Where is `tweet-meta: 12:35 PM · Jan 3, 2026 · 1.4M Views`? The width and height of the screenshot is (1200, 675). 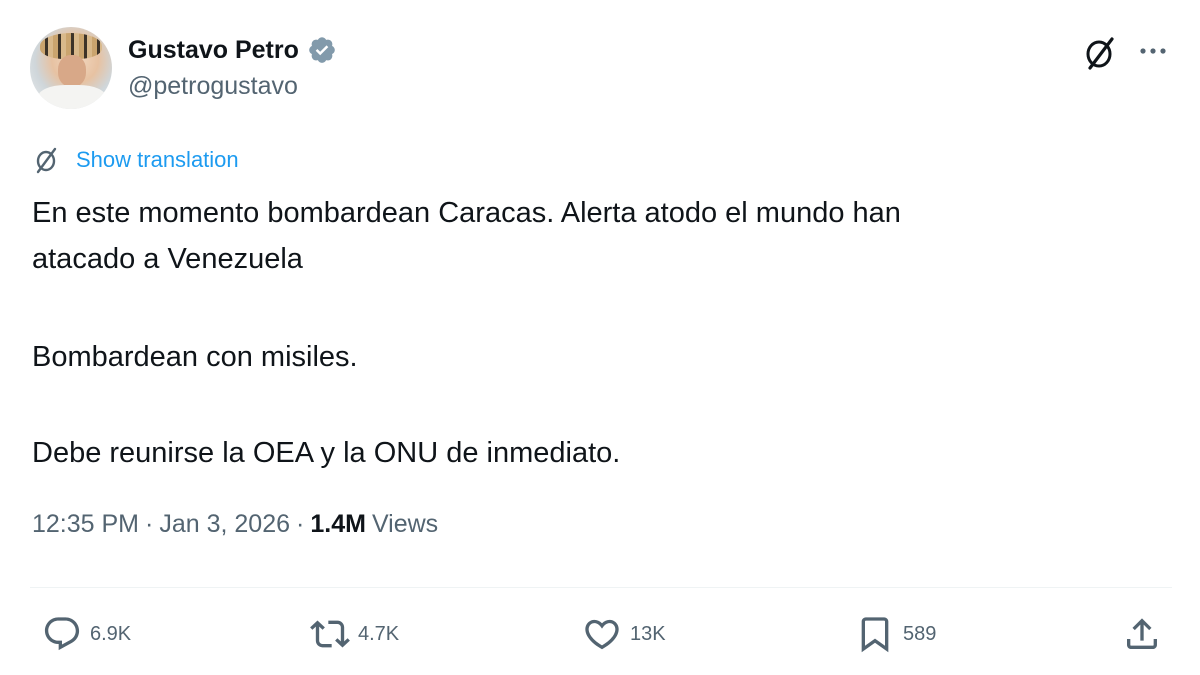 tweet-meta: 12:35 PM · Jan 3, 2026 · 1.4M Views is located at coordinates (235, 524).